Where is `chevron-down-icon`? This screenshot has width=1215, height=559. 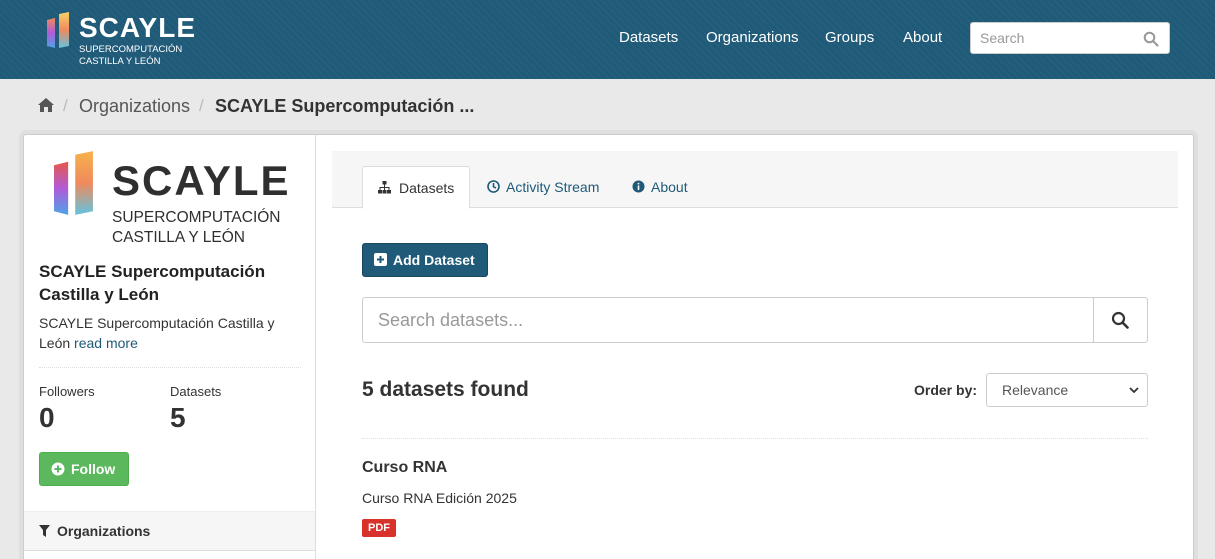
chevron-down-icon is located at coordinates (1134, 390).